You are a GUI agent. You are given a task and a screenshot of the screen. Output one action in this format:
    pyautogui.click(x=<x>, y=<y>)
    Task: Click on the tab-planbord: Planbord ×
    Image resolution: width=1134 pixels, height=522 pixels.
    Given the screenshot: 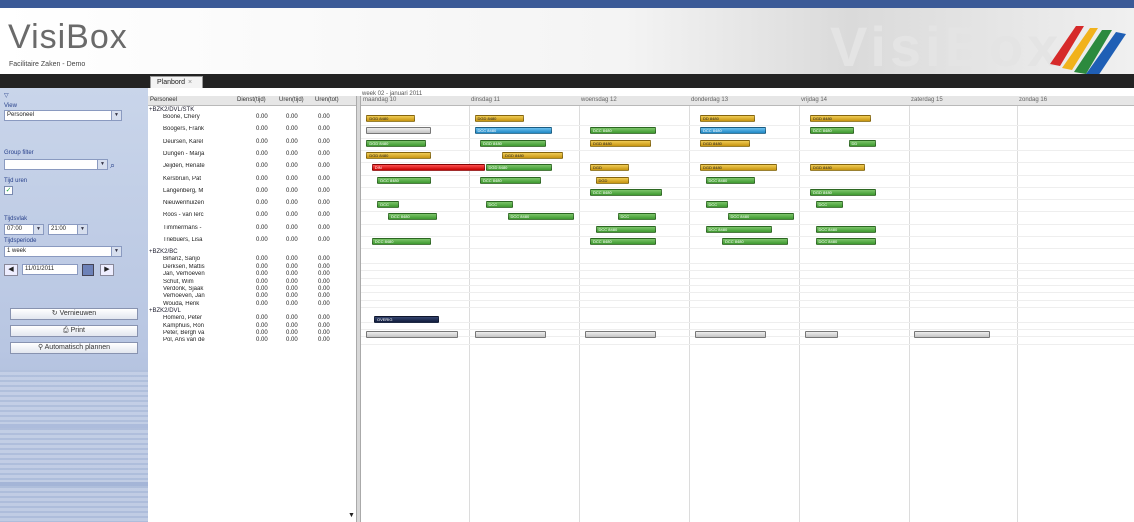 What is the action you would take?
    pyautogui.click(x=177, y=82)
    